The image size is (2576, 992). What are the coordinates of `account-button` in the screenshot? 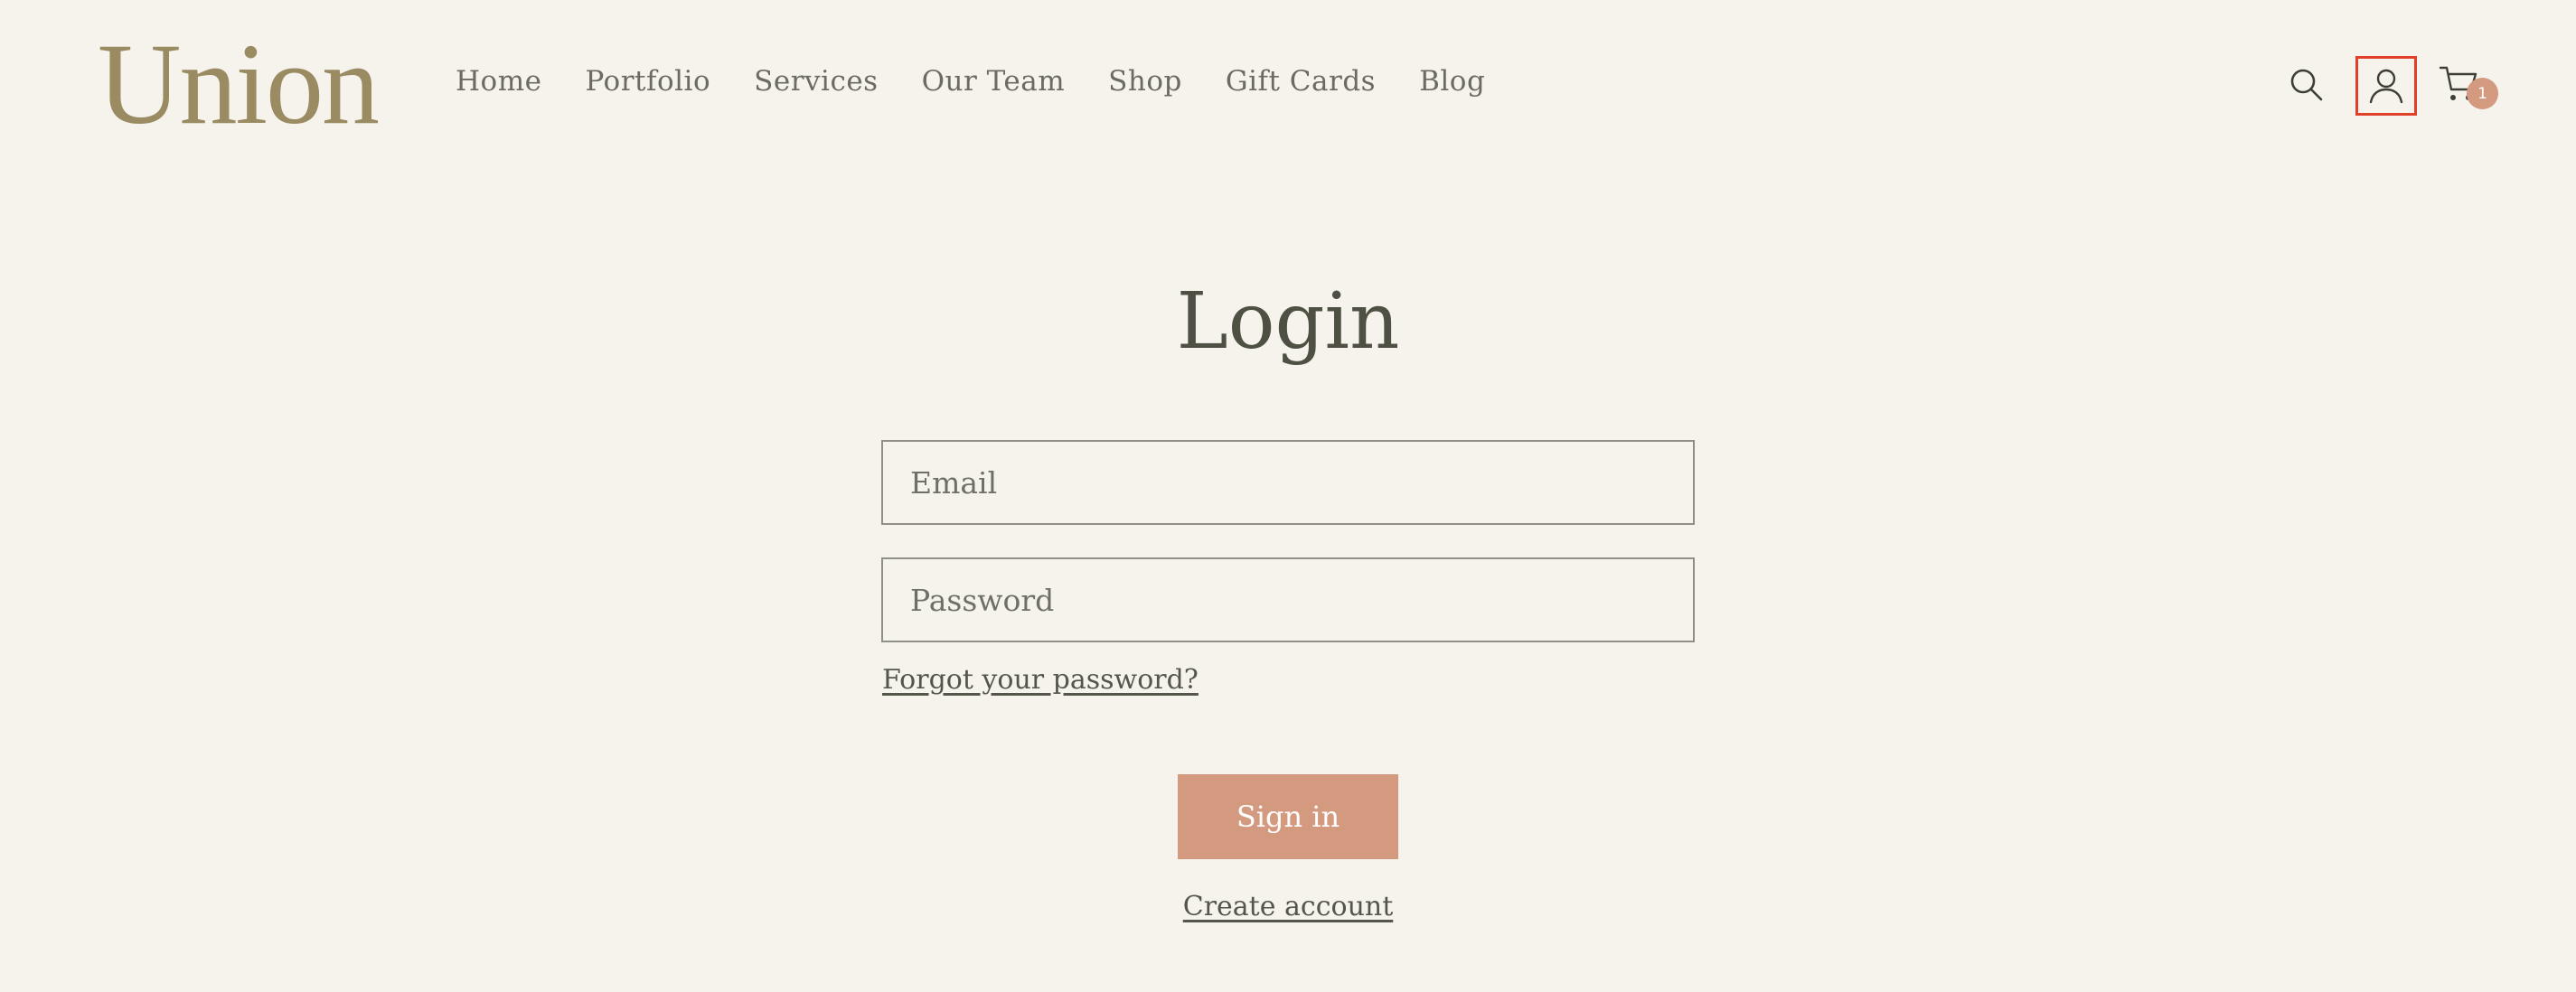 It's located at (2386, 86).